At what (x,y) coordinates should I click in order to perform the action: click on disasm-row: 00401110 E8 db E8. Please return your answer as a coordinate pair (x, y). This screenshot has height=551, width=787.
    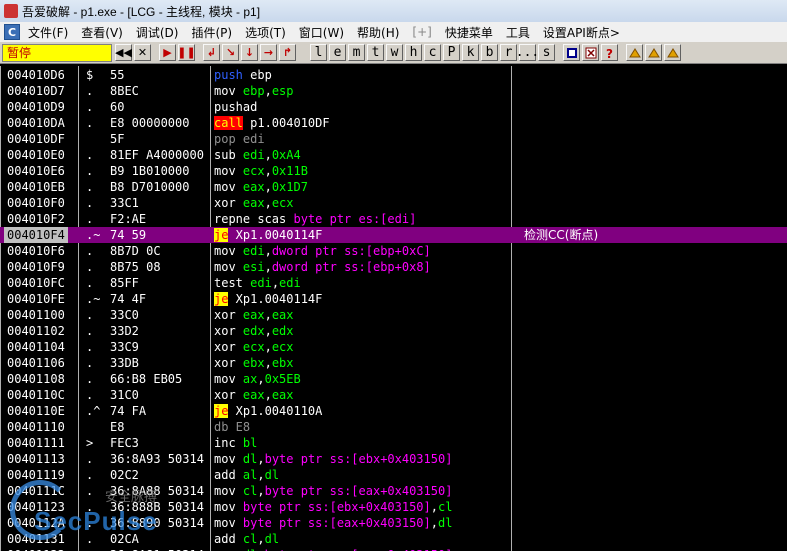
    Looking at the image, I should click on (393, 427).